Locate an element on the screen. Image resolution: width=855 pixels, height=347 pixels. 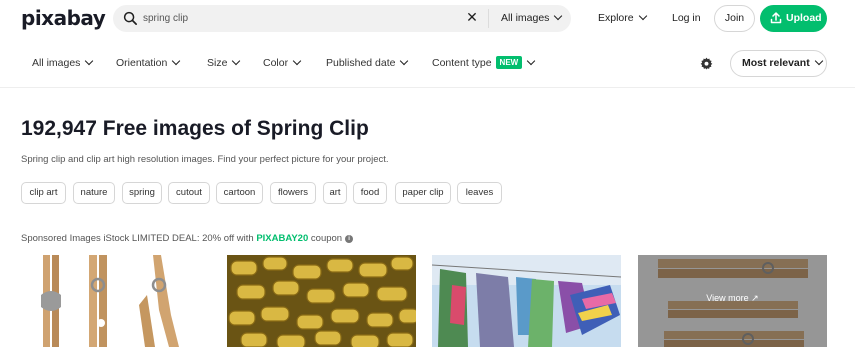
image-type-dropdown: All images is located at coordinates (532, 18).